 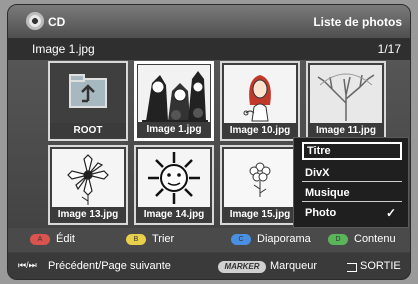 What do you see at coordinates (352, 173) in the screenshot?
I see `menu-item-divx: DivX` at bounding box center [352, 173].